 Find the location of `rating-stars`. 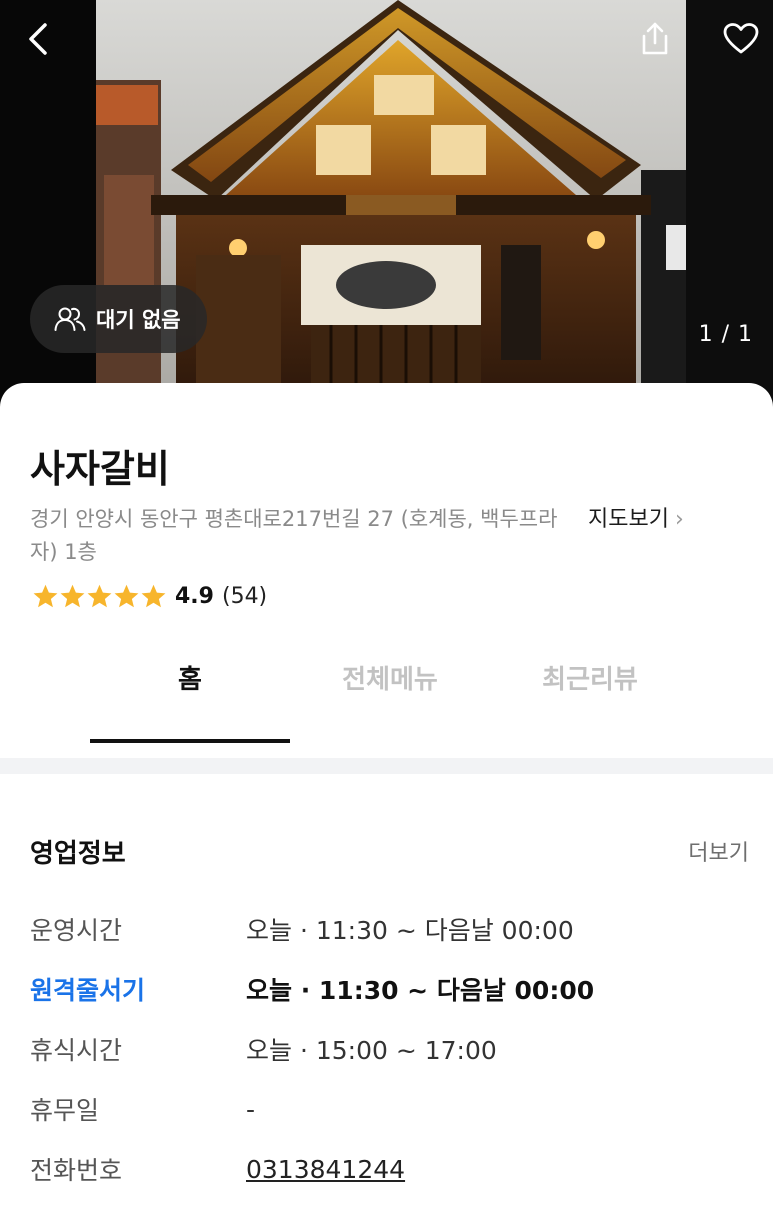

rating-stars is located at coordinates (99, 596).